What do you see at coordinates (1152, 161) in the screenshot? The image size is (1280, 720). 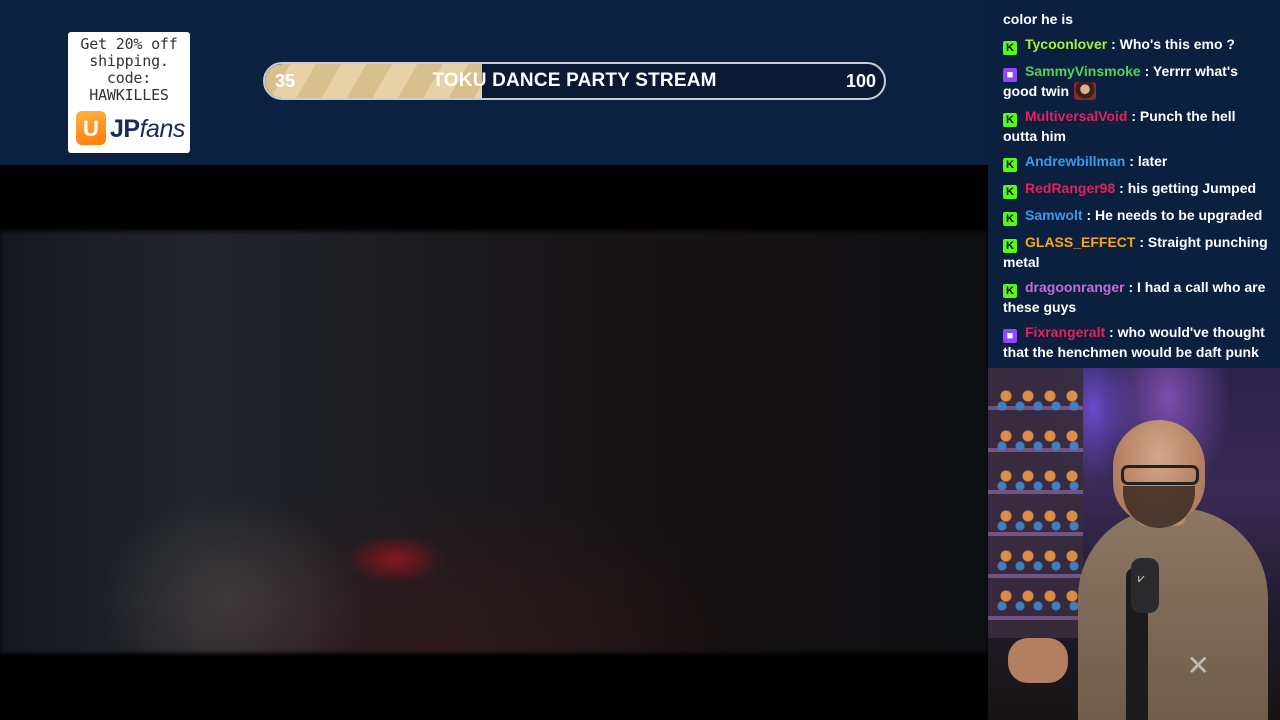 I see `chat-text: later` at bounding box center [1152, 161].